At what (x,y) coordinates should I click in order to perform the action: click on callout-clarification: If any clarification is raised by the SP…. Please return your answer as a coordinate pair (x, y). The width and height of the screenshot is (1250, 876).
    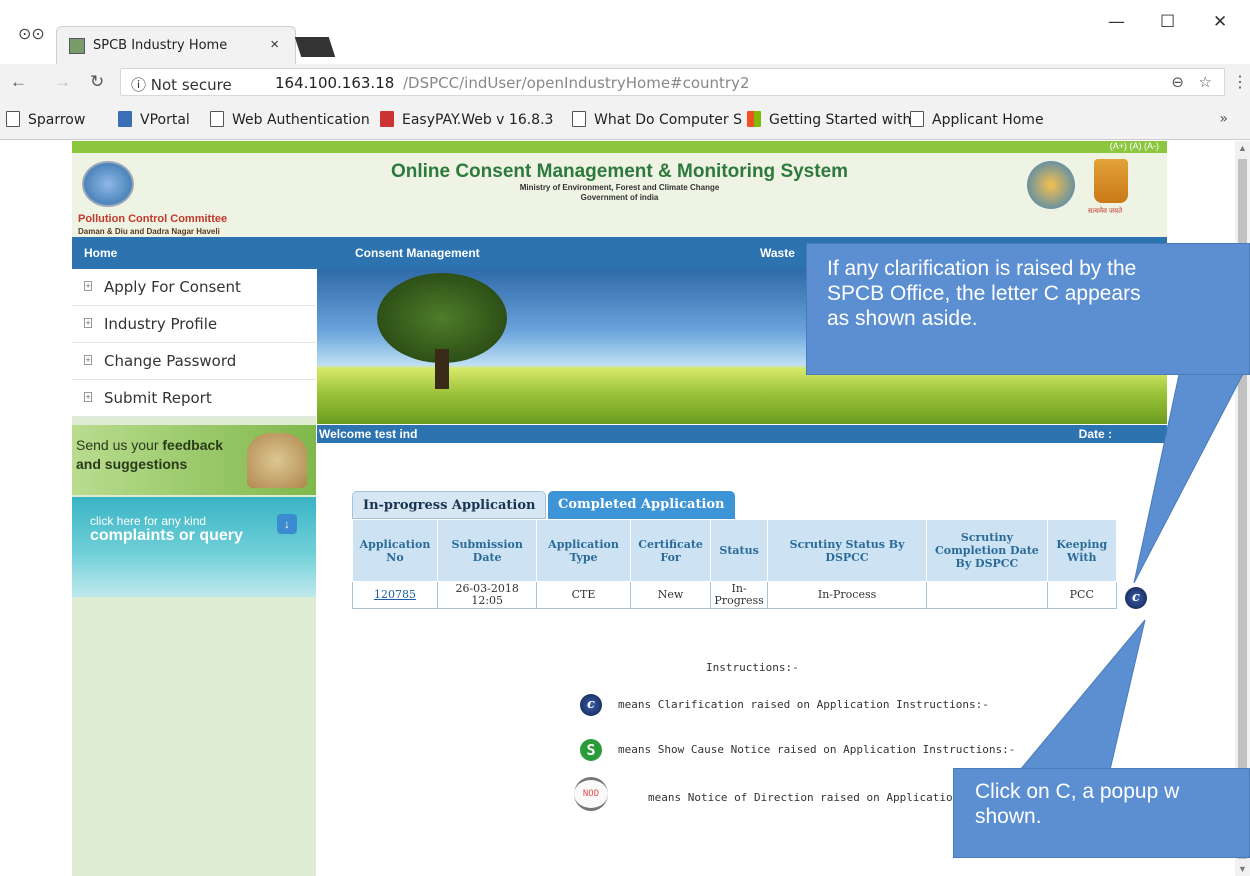
    Looking at the image, I should click on (1028, 309).